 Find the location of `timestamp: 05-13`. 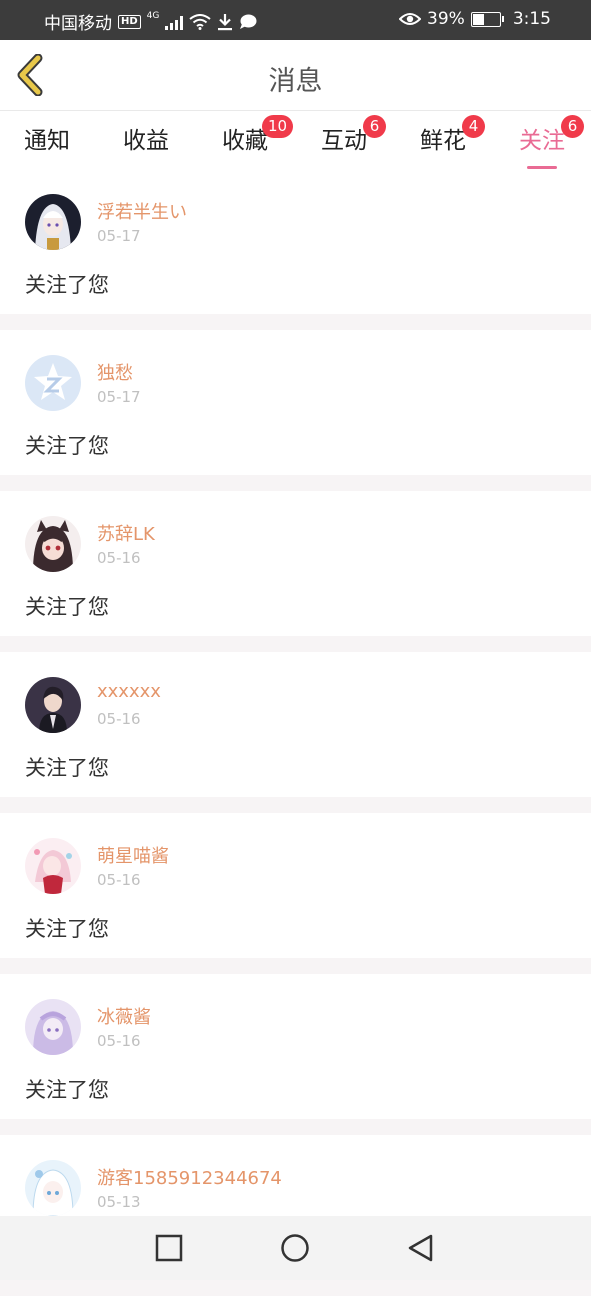

timestamp: 05-13 is located at coordinates (119, 1202).